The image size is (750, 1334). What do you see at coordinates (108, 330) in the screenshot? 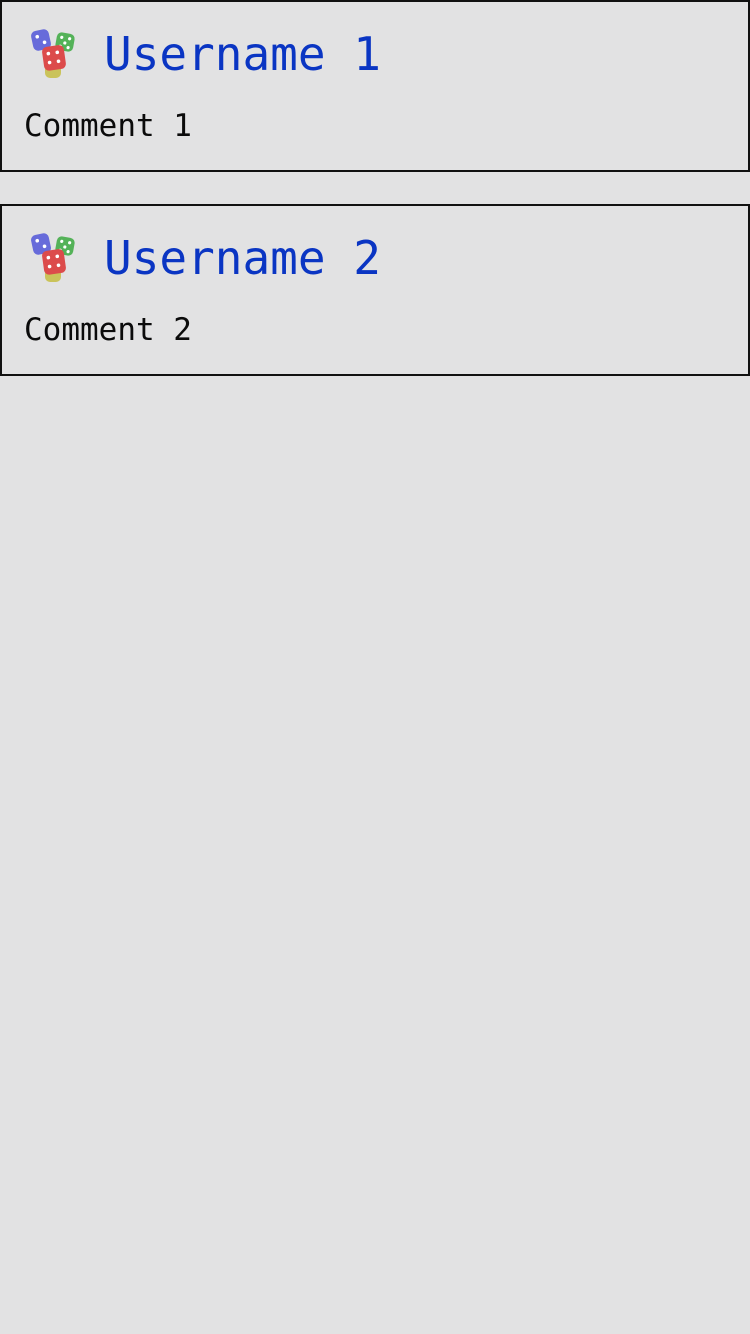
I see `comment-text: Comment 2` at bounding box center [108, 330].